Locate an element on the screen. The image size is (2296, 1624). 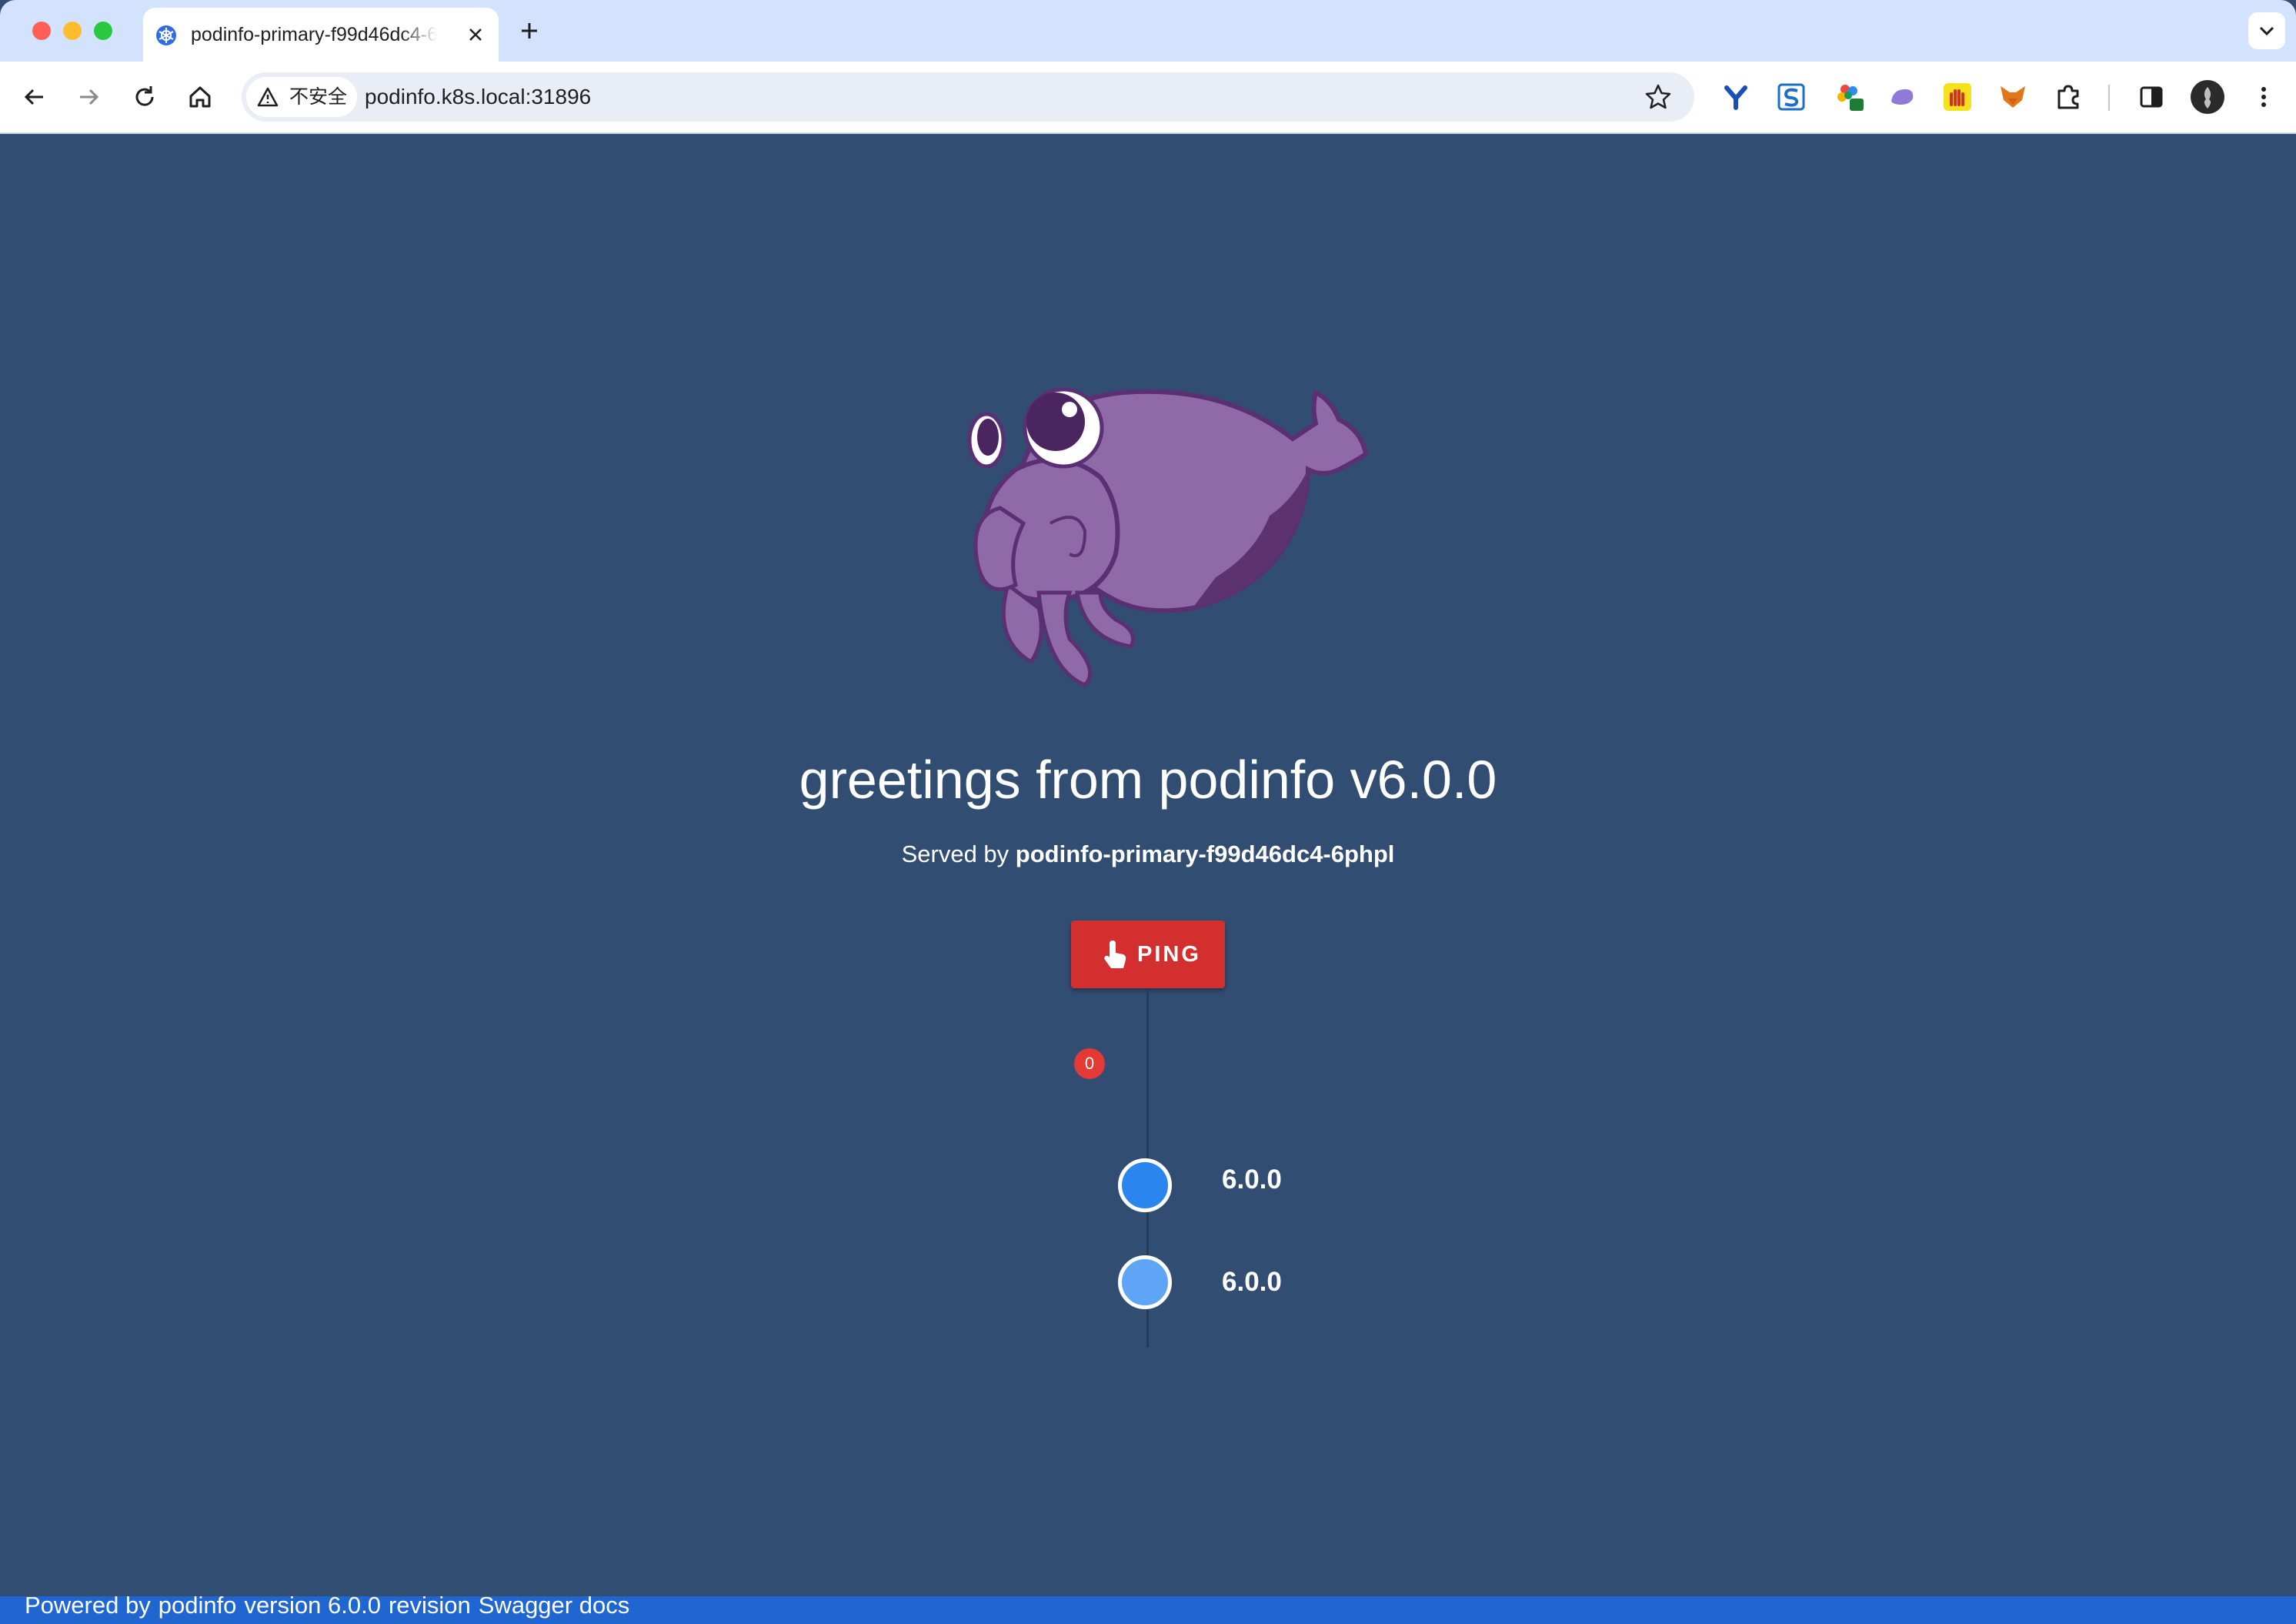
touch-hand-icon is located at coordinates (1115, 954).